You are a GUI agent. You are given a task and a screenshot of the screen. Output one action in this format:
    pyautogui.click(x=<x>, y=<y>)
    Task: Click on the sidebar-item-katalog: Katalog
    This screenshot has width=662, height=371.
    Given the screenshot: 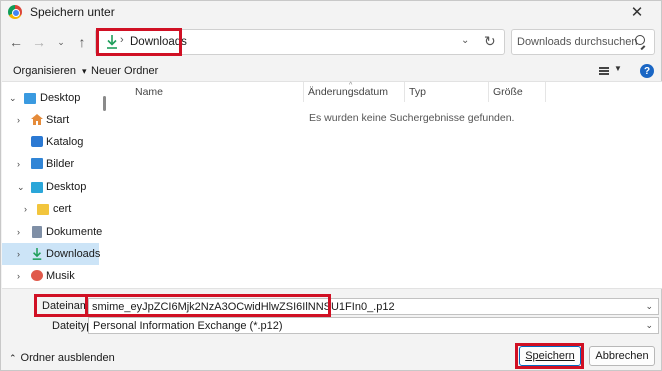 What is the action you would take?
    pyautogui.click(x=50, y=142)
    